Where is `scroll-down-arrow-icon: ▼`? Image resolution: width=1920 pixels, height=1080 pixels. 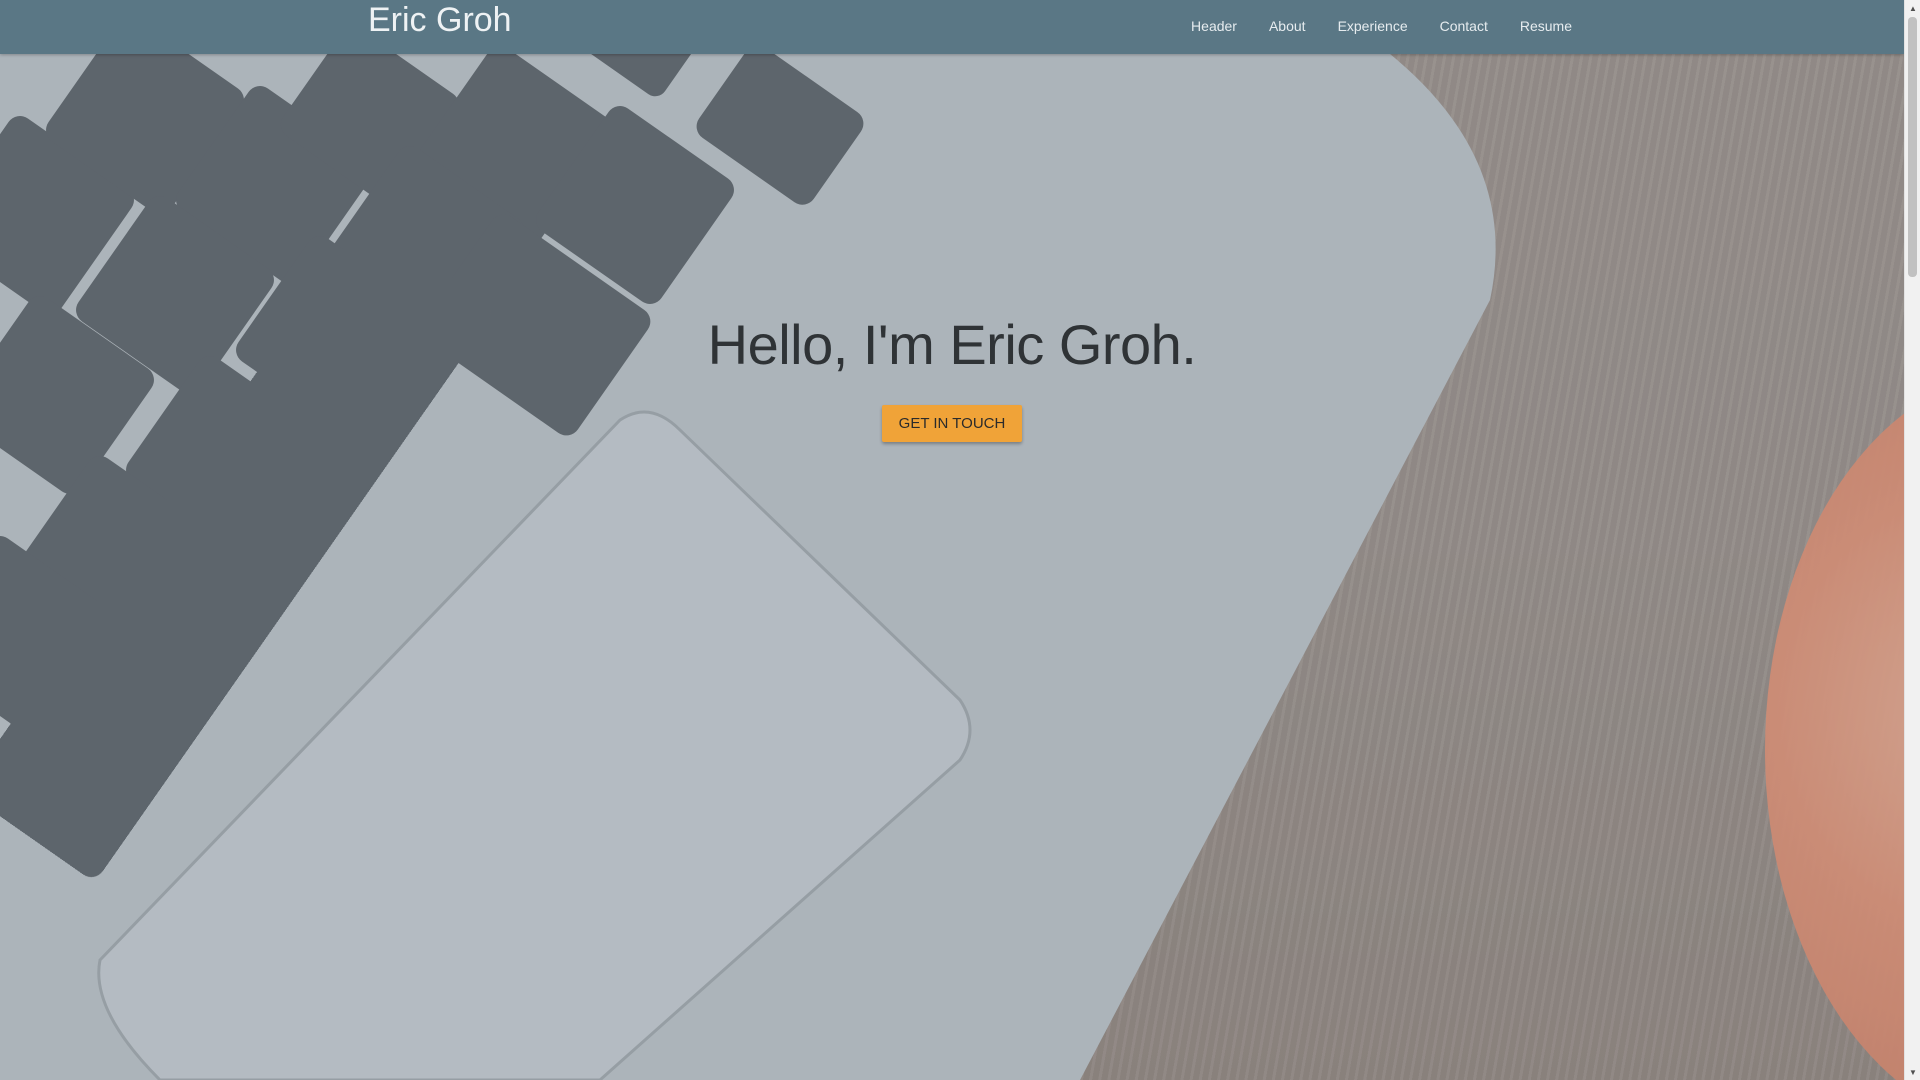
scroll-down-arrow-icon: ▼ is located at coordinates (1912, 1072).